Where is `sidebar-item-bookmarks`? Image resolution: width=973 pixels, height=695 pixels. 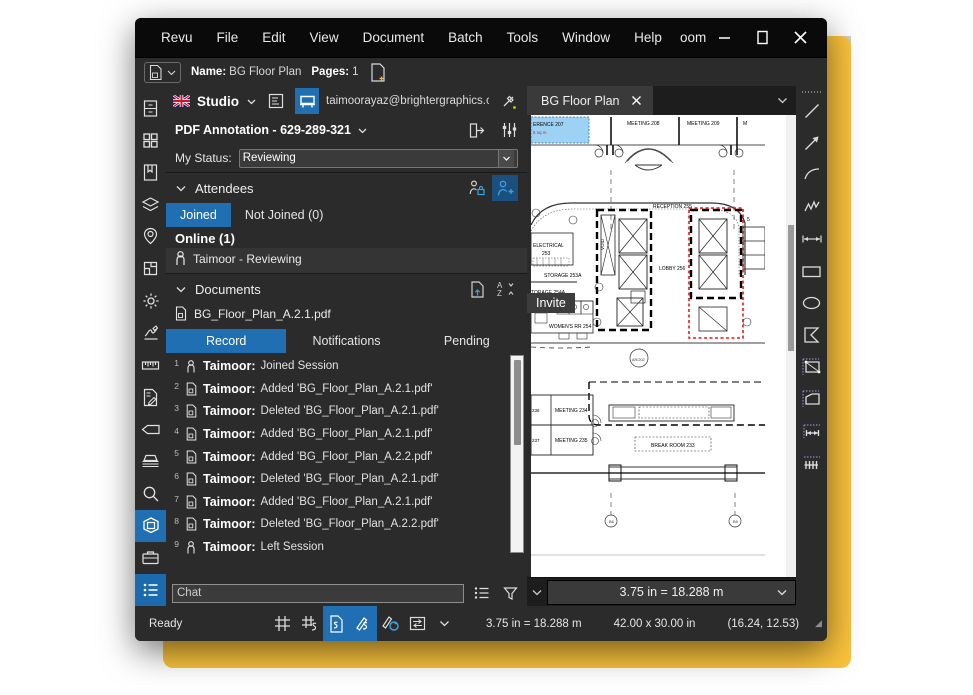 sidebar-item-bookmarks is located at coordinates (150, 172).